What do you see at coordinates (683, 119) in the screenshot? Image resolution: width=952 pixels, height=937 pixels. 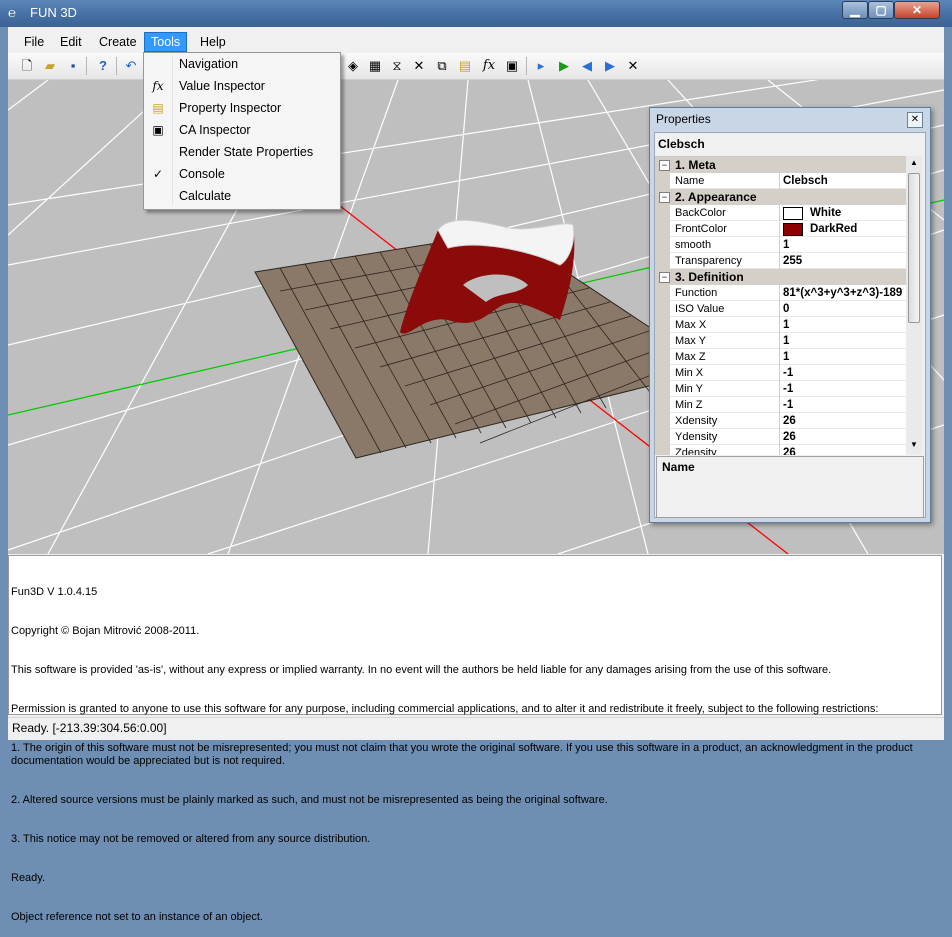 I see `properties-title: Properties` at bounding box center [683, 119].